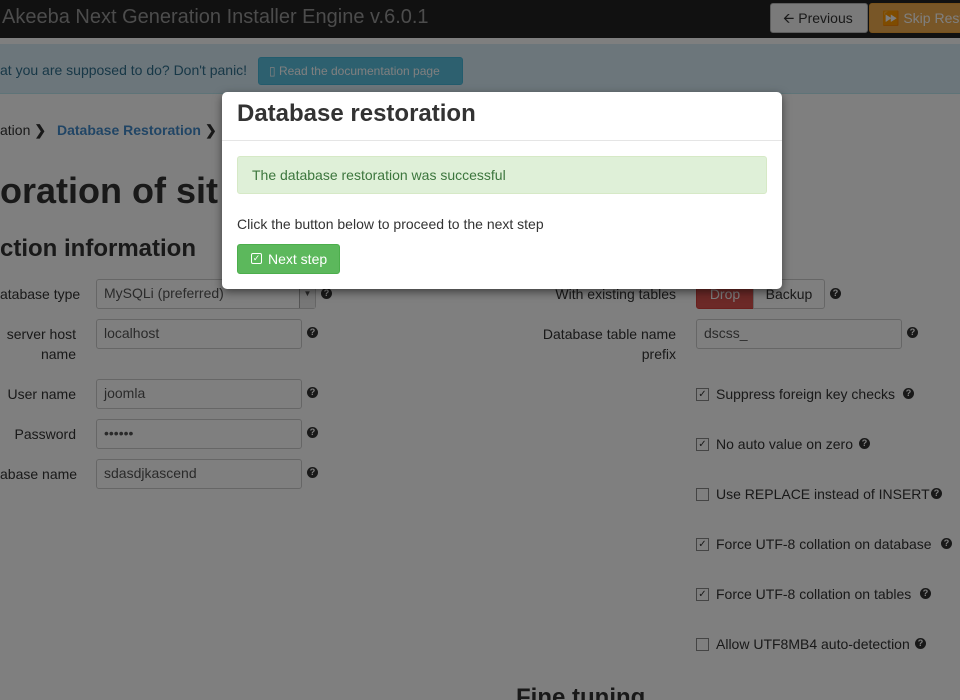 This screenshot has width=960, height=700. Describe the element at coordinates (256, 258) in the screenshot. I see `check-square-icon: ✓` at that location.